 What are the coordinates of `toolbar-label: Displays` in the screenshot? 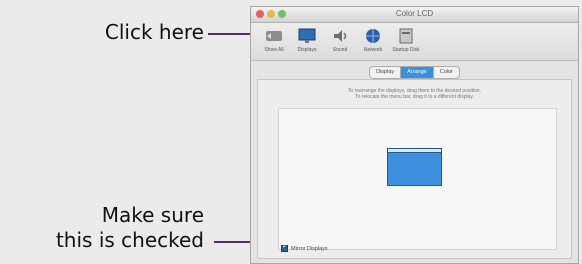 It's located at (307, 50).